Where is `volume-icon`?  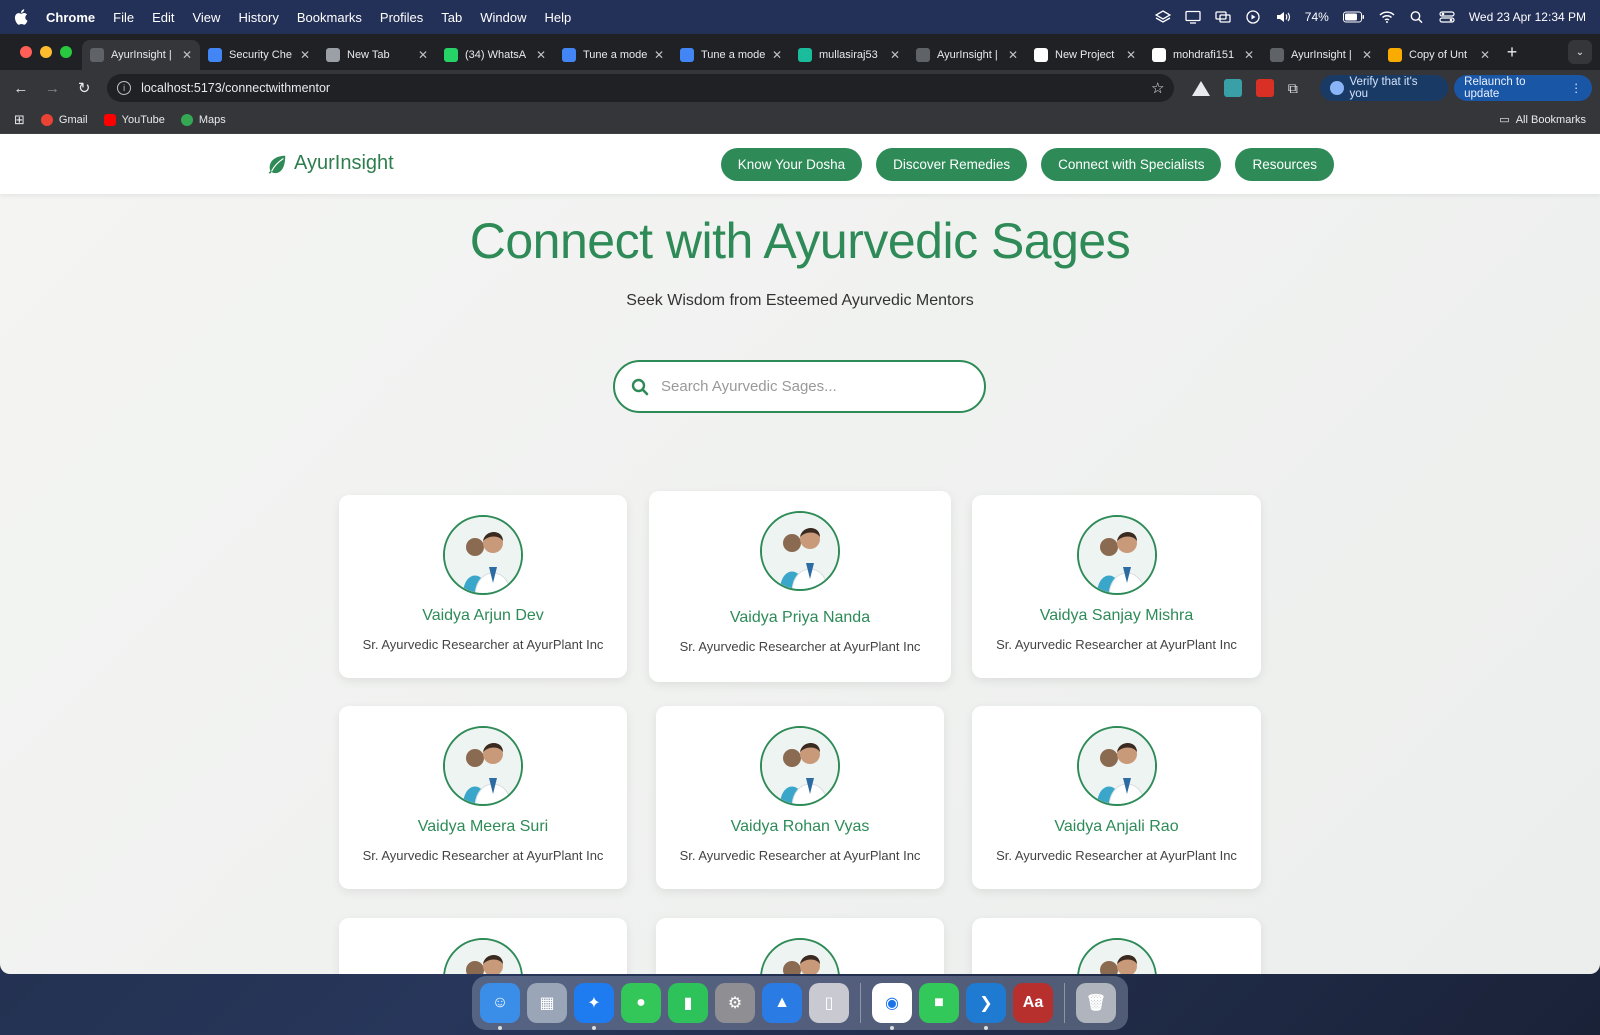
volume-icon is located at coordinates (1283, 17).